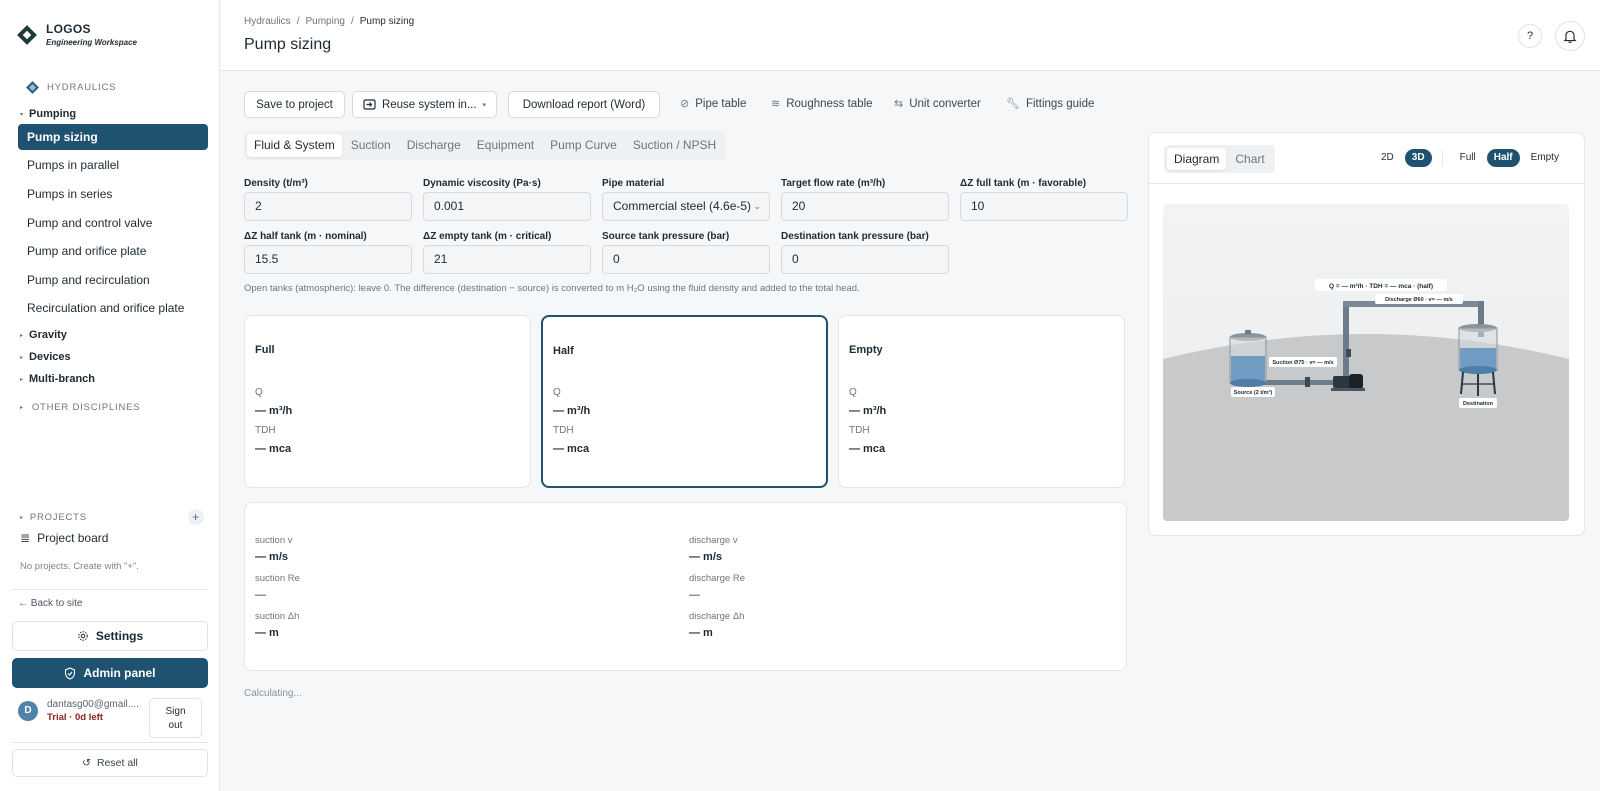  I want to click on breadcrumb-current: Pump sizing, so click(387, 21).